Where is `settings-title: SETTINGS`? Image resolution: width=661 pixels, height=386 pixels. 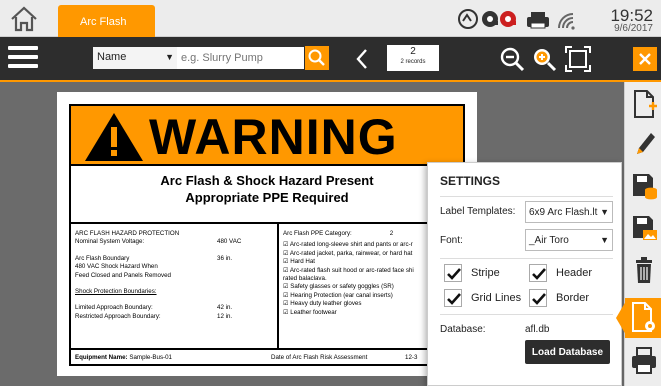
settings-title: SETTINGS is located at coordinates (470, 181).